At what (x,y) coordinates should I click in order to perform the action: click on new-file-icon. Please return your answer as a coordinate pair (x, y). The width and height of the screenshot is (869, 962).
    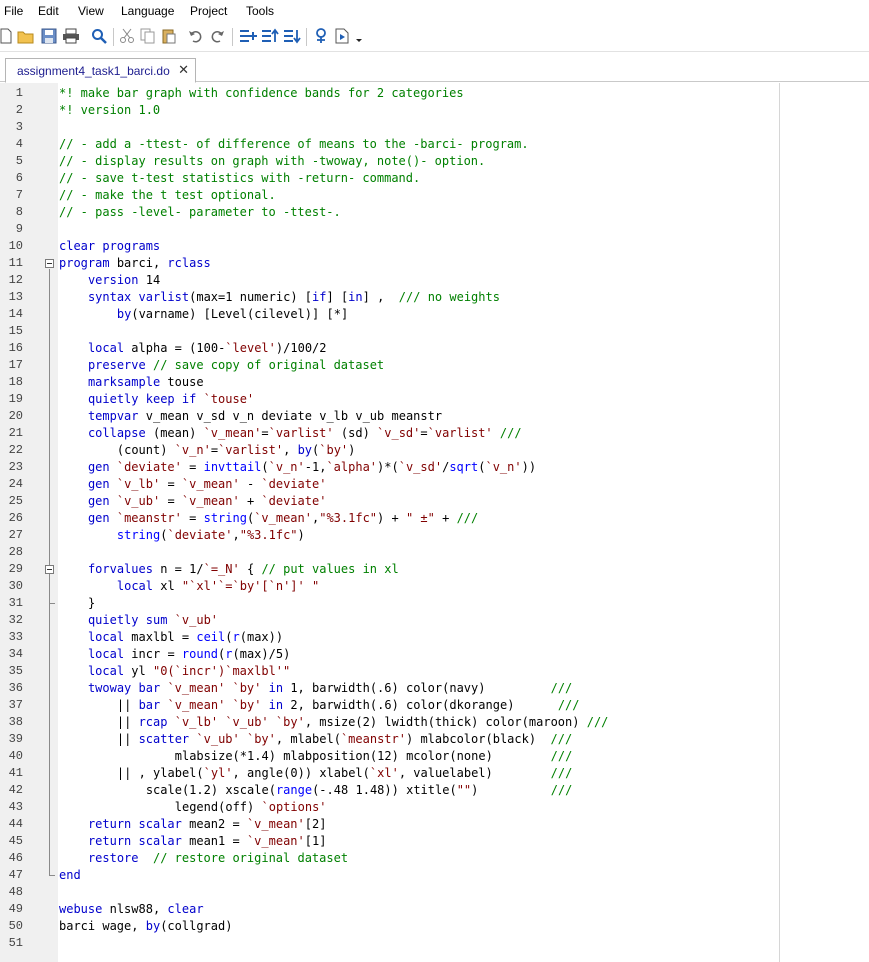
    Looking at the image, I should click on (8, 36).